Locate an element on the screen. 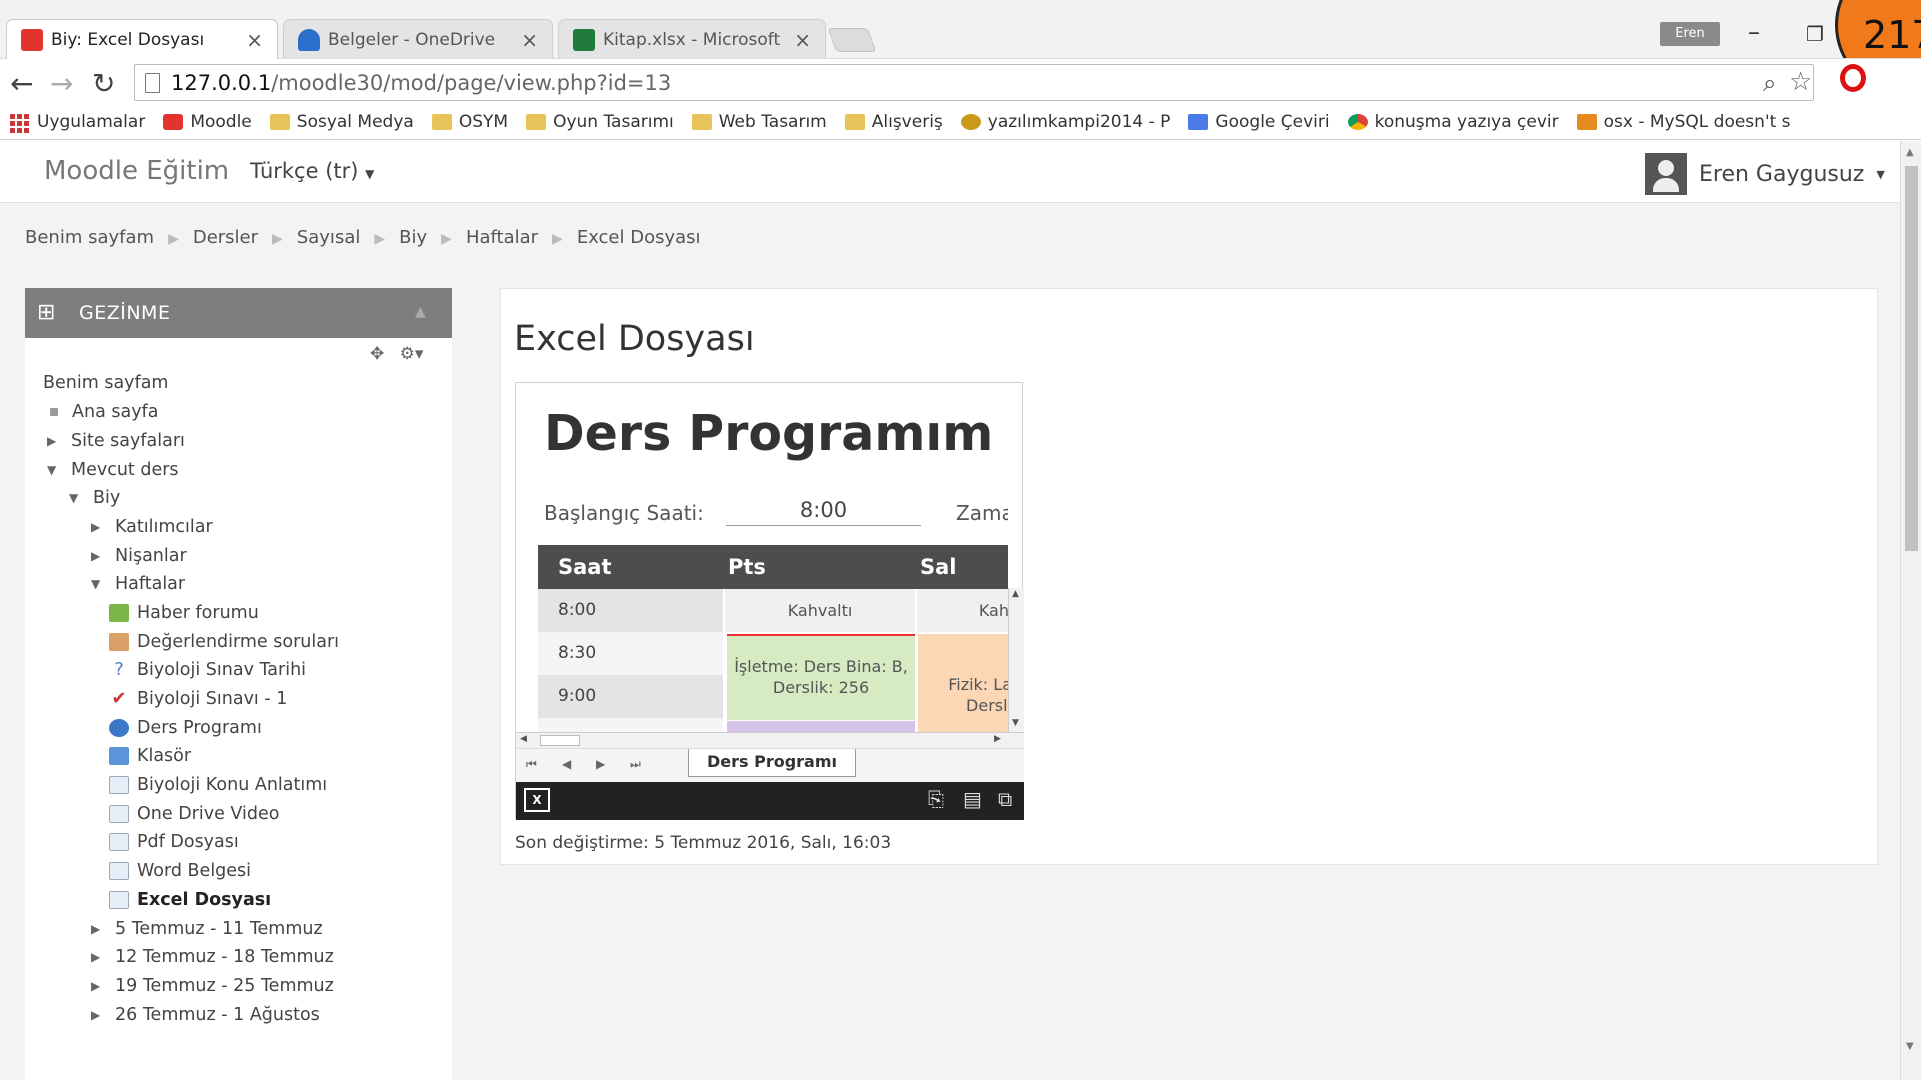  nav-item-degerlendirme: Değerlendirme soruları is located at coordinates (224, 642).